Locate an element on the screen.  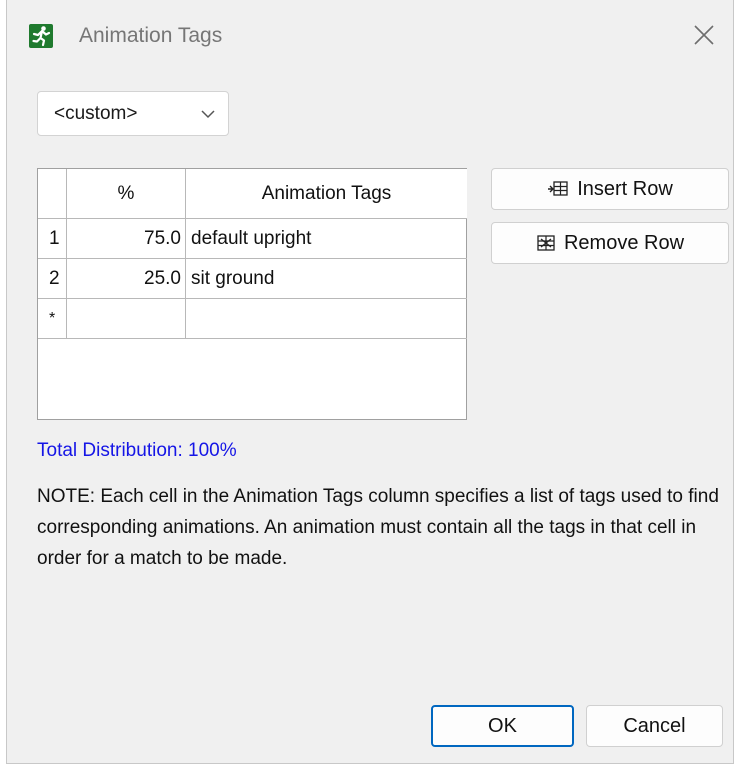
remove-row-button: Remove Row is located at coordinates (610, 243).